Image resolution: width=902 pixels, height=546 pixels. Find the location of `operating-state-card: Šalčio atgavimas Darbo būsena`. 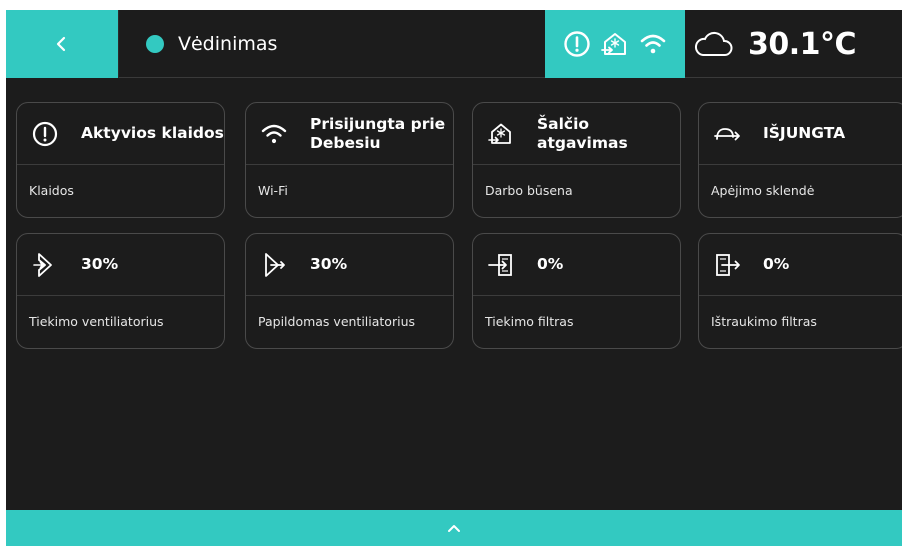

operating-state-card: Šalčio atgavimas Darbo būsena is located at coordinates (576, 160).